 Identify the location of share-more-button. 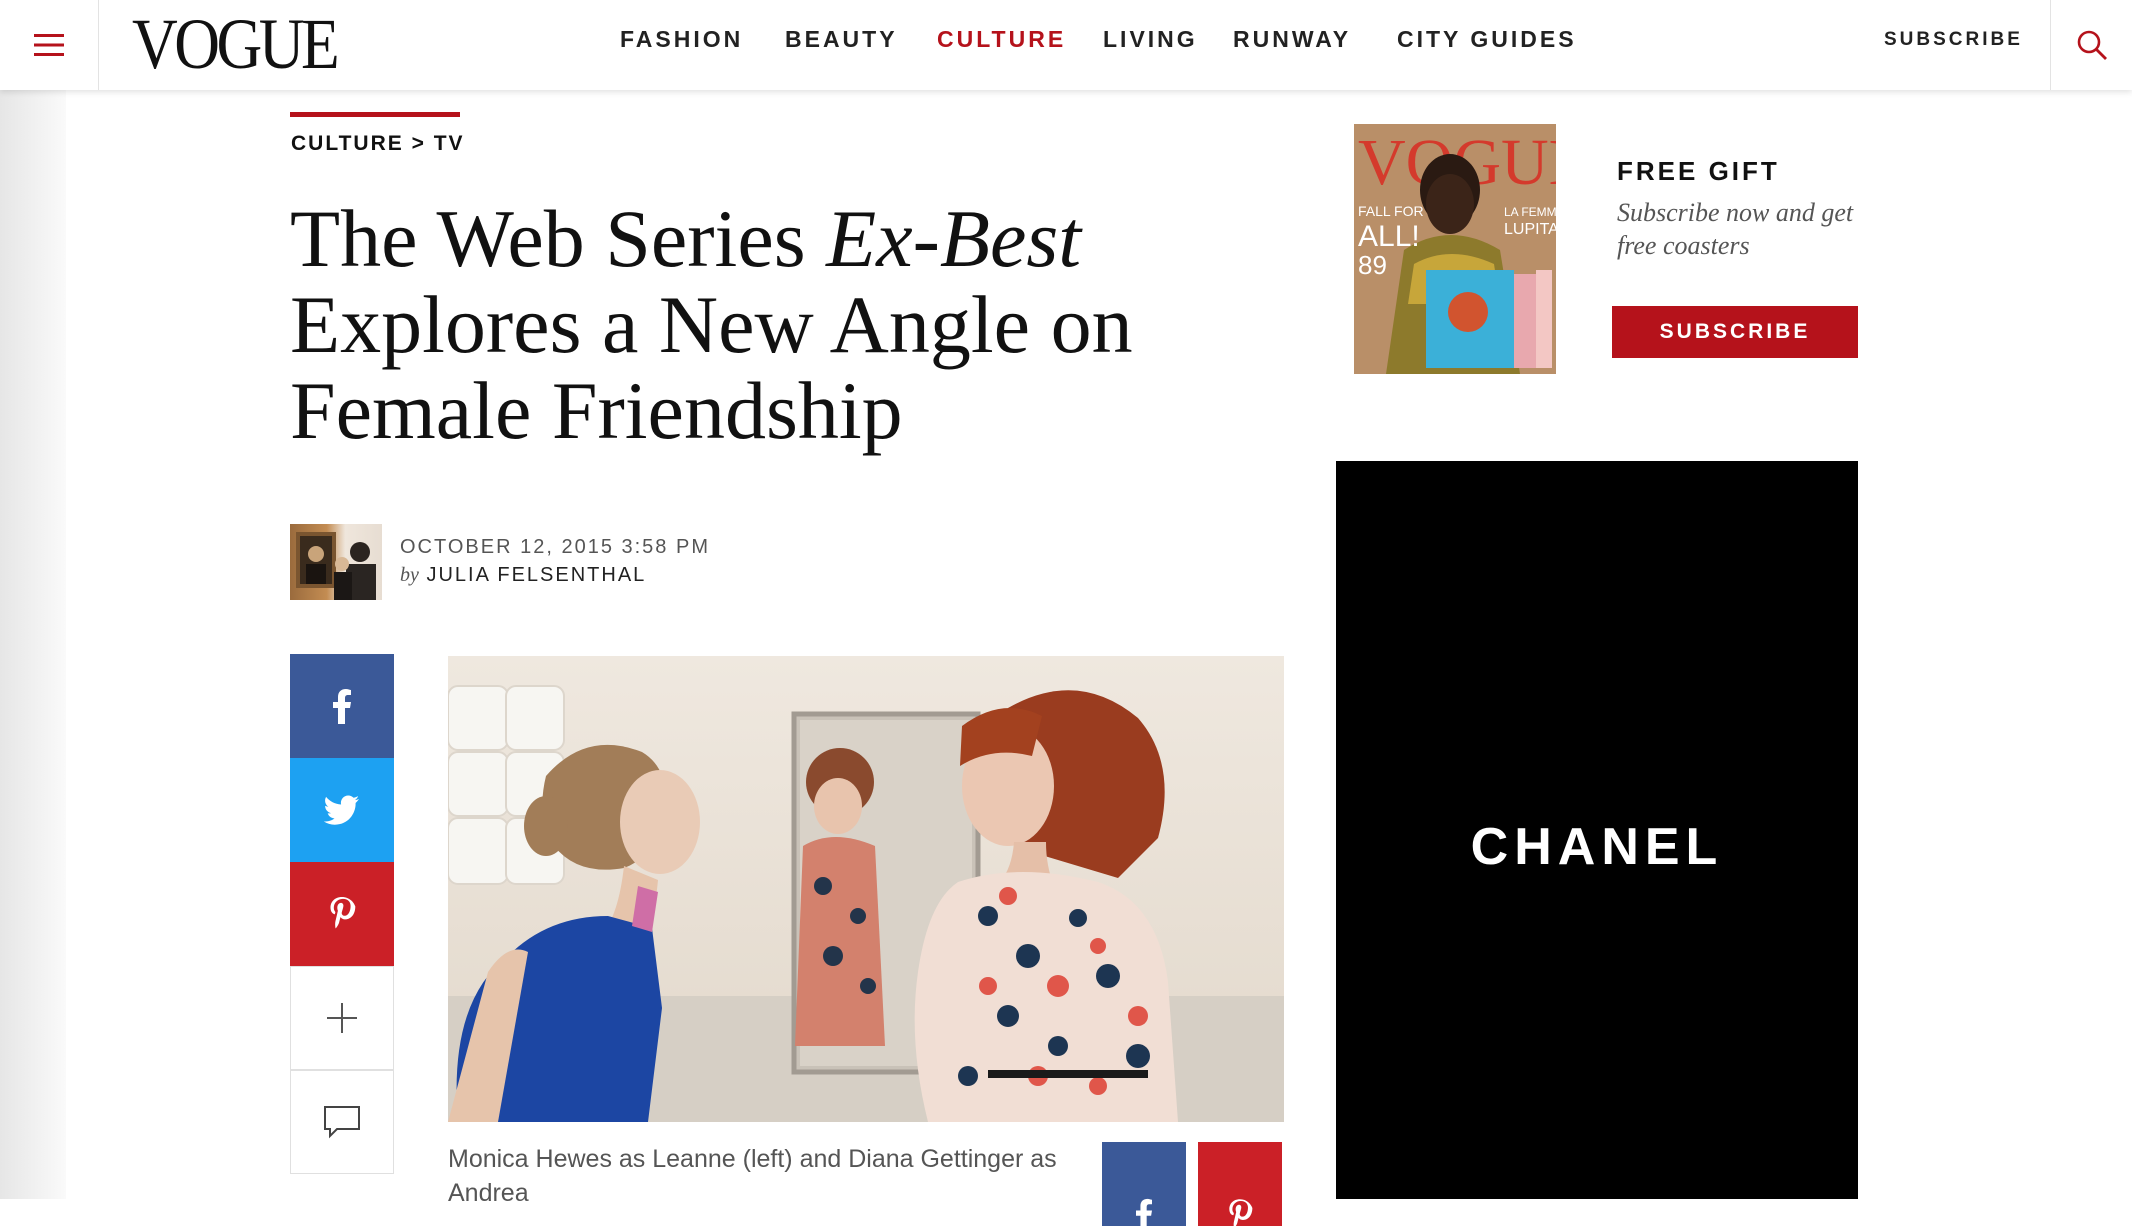
(342, 1018).